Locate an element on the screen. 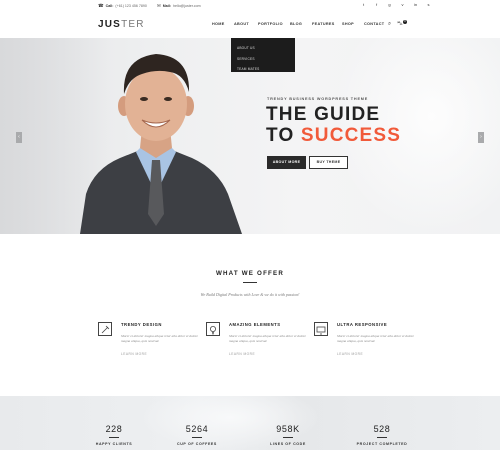  counter-value: 228 is located at coordinates (114, 429).